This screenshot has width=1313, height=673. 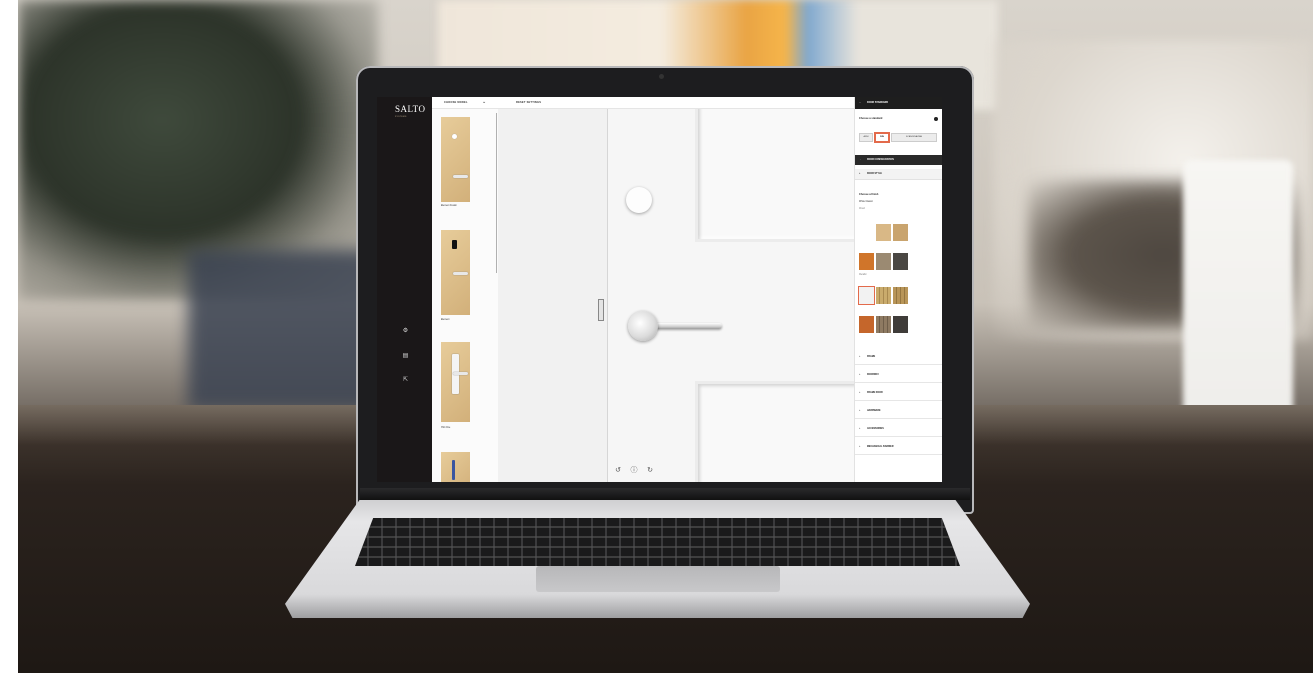 I want to click on finish-group-wood: Wood, so click(x=862, y=209).